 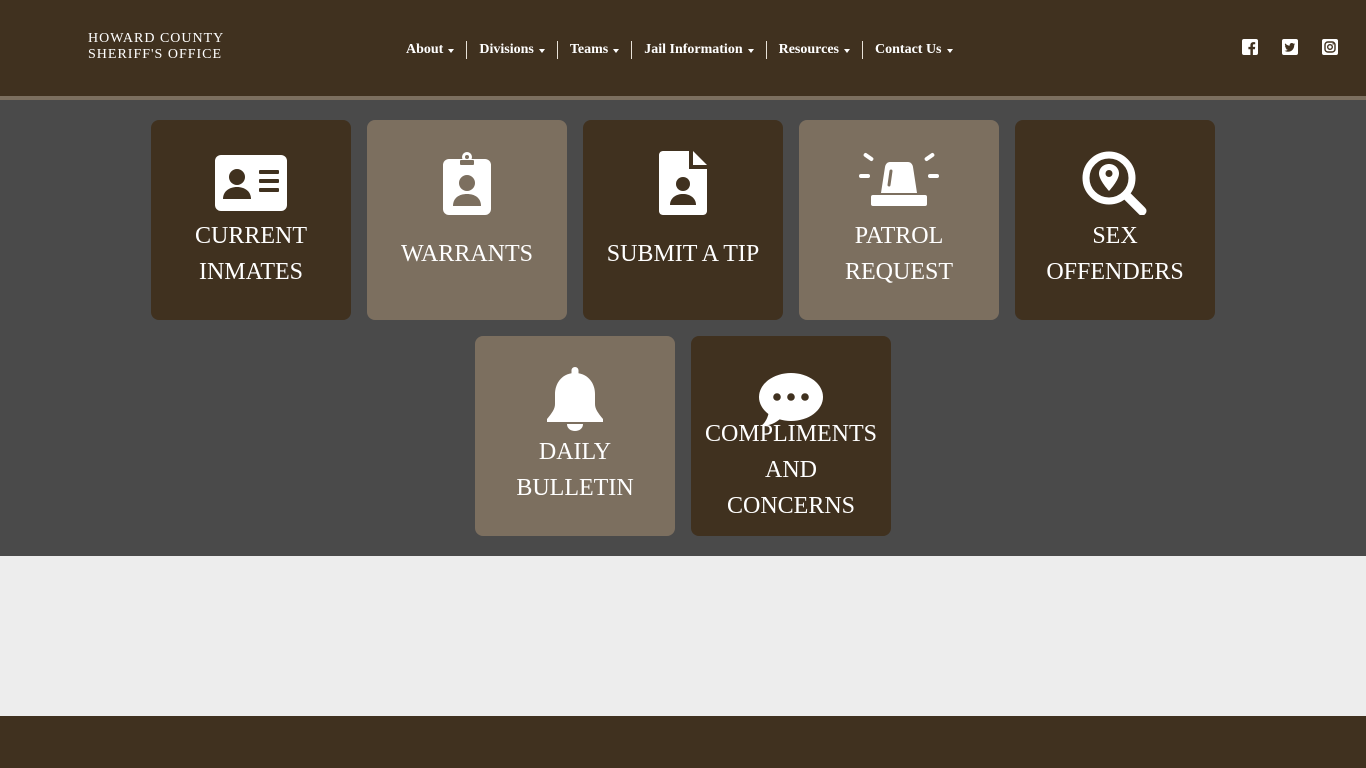 What do you see at coordinates (155, 54) in the screenshot?
I see `logo-line-2: SHERIFF'S OFFICE` at bounding box center [155, 54].